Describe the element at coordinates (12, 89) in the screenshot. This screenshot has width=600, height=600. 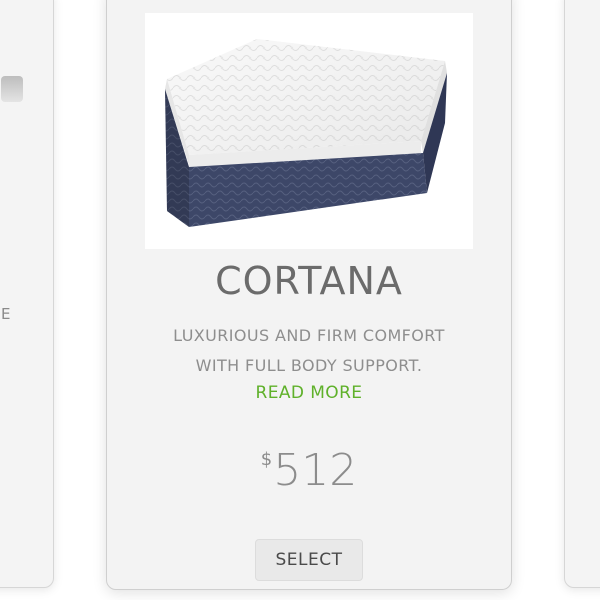
I see `previous-product-image` at that location.